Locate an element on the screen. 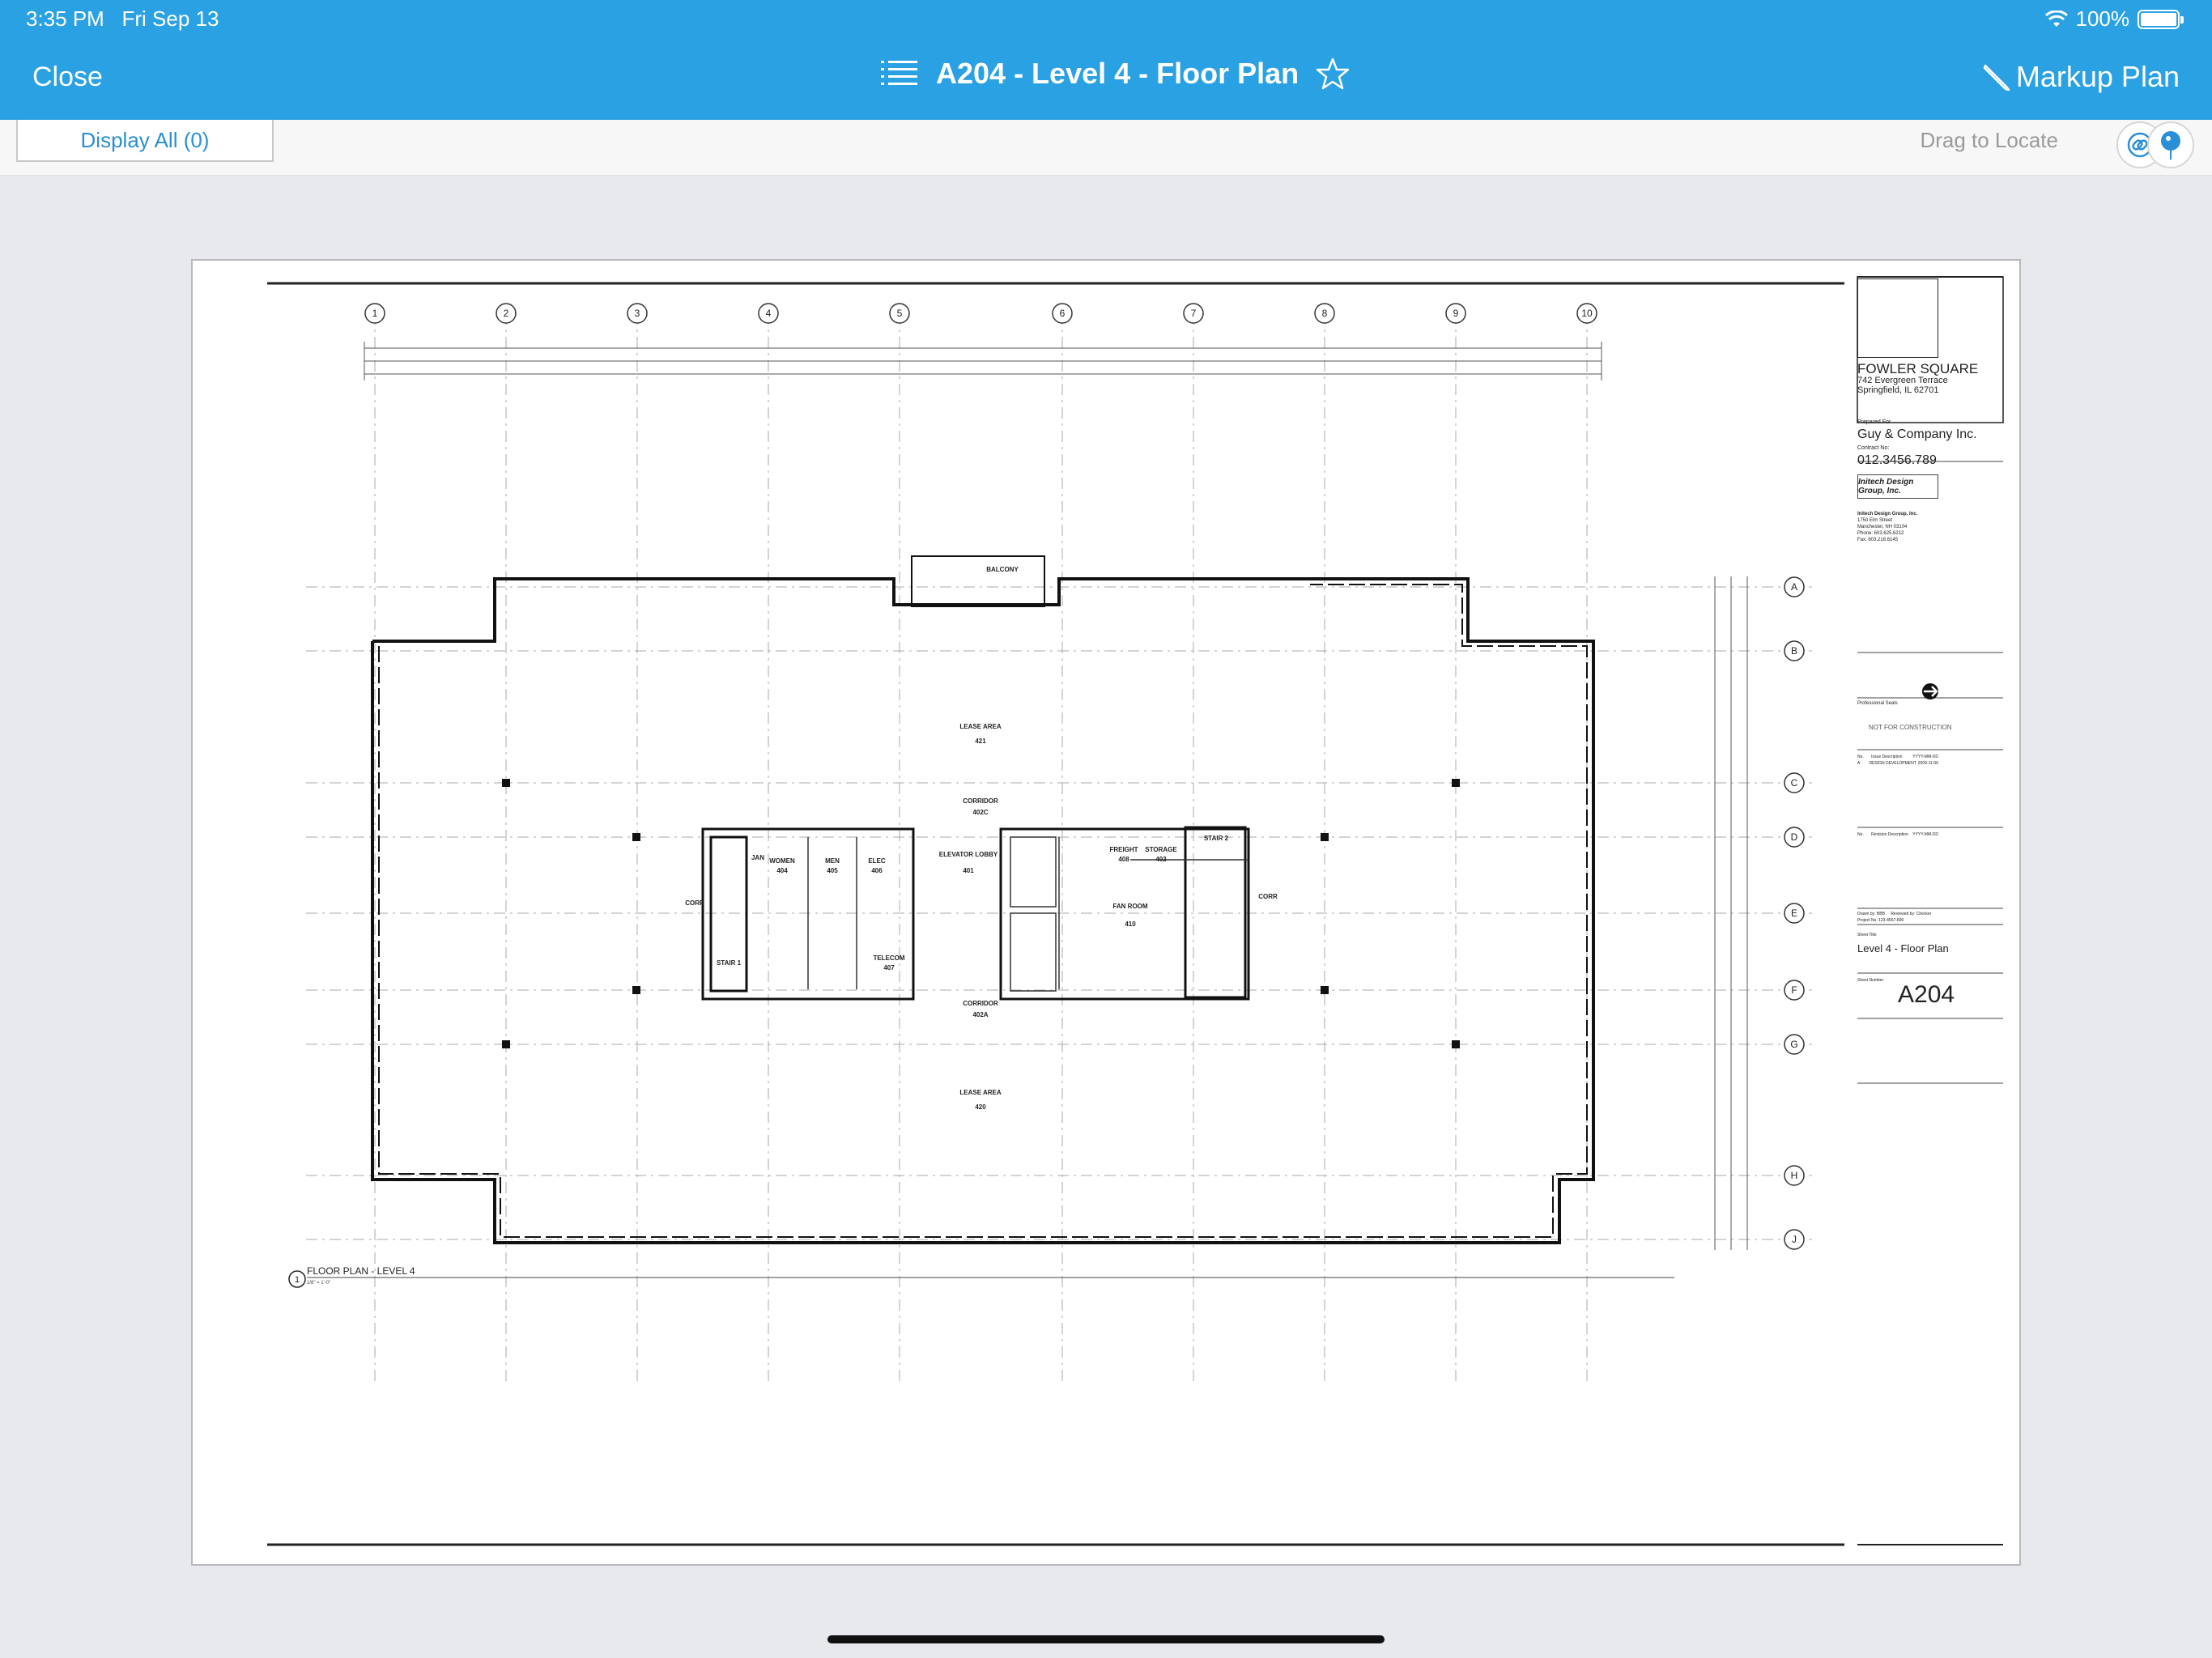 The image size is (2212, 1658). issue-row-no: A is located at coordinates (1859, 763).